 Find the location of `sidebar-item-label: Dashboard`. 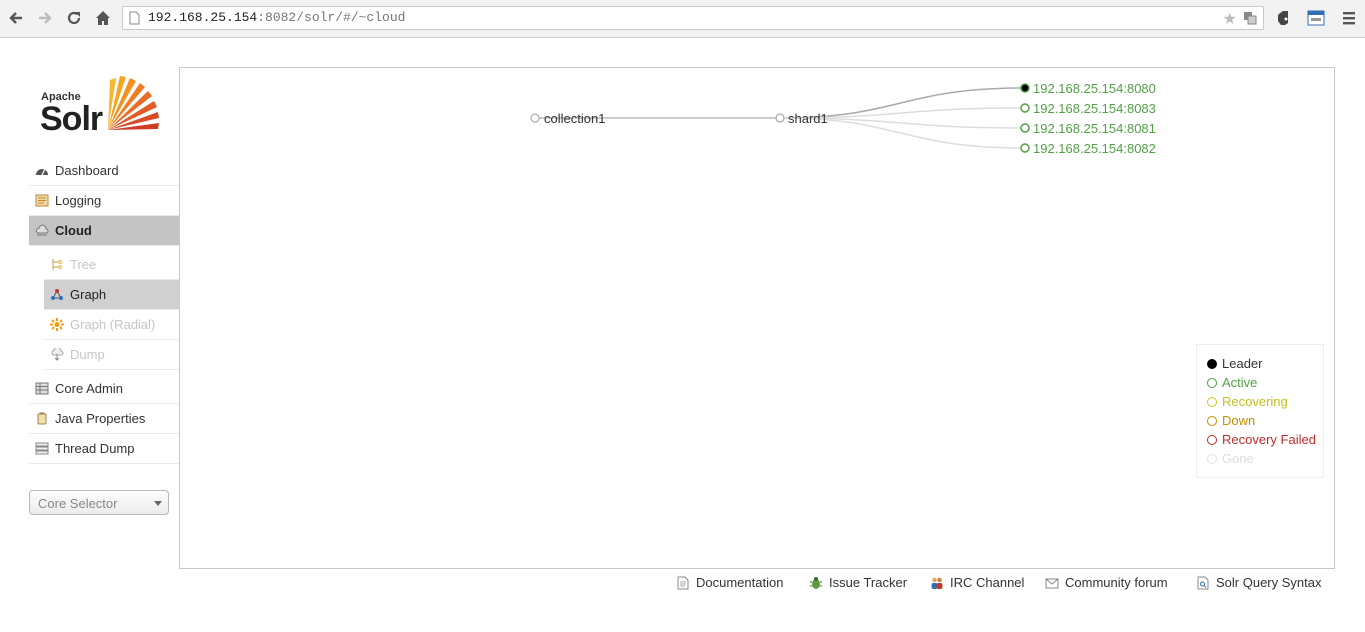

sidebar-item-label: Dashboard is located at coordinates (87, 170).